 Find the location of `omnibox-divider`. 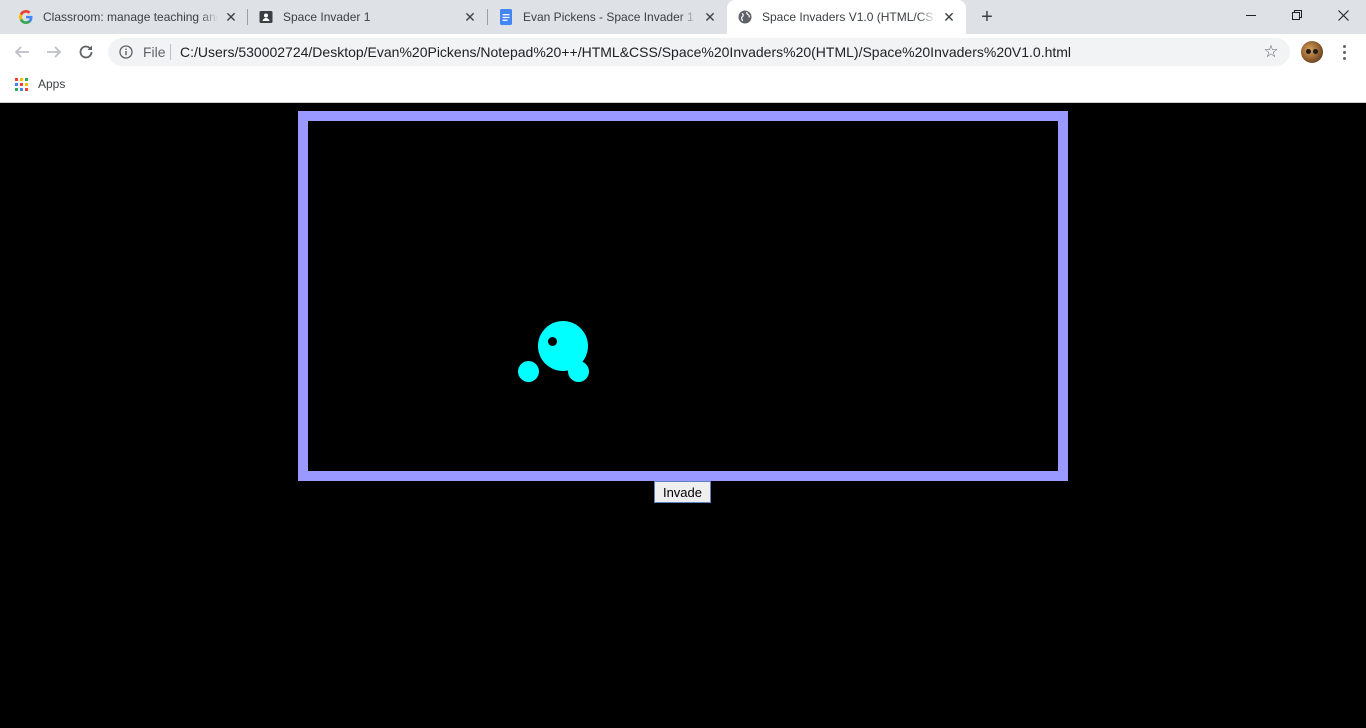

omnibox-divider is located at coordinates (170, 52).